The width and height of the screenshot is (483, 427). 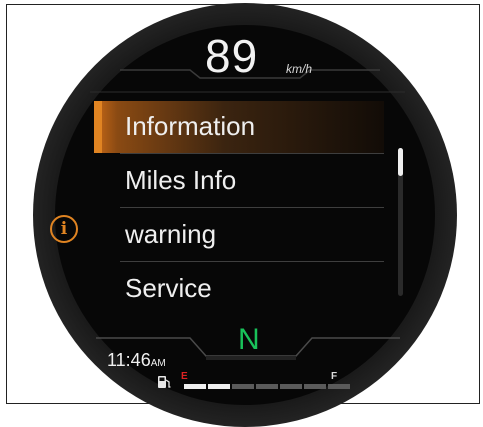 What do you see at coordinates (249, 339) in the screenshot?
I see `gear-indicator: N` at bounding box center [249, 339].